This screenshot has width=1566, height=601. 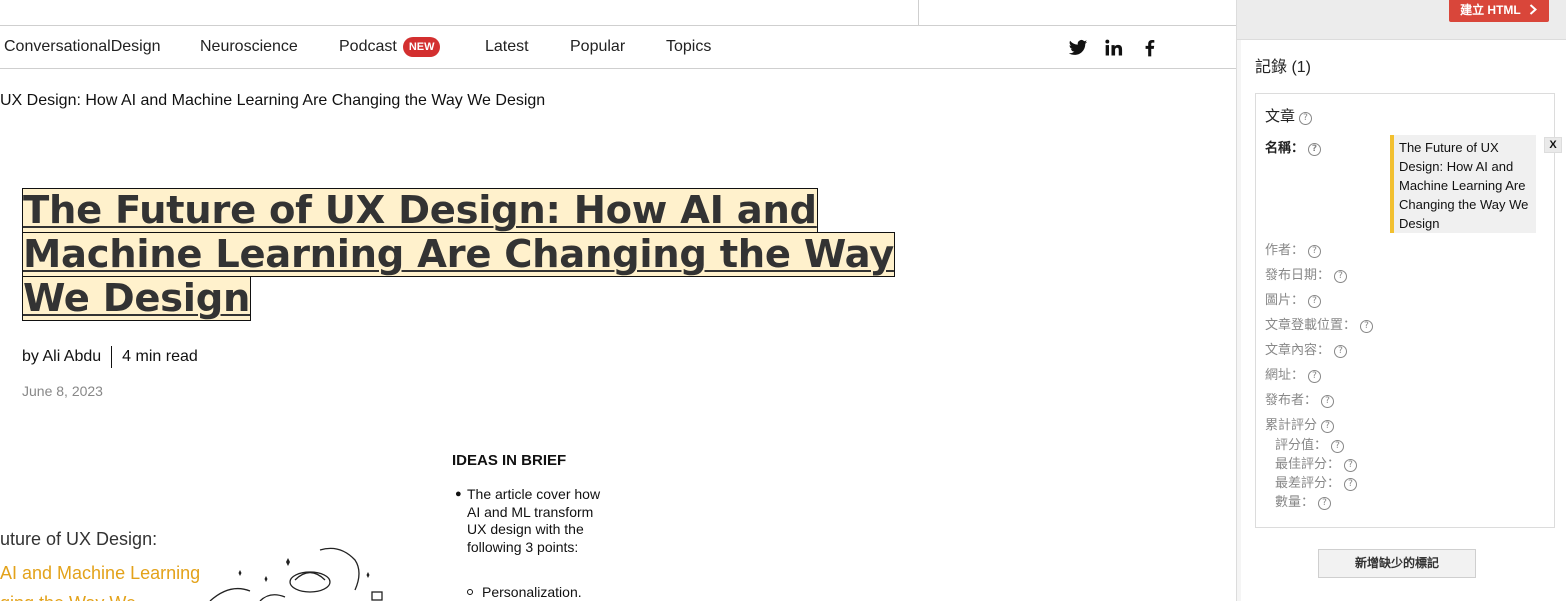 I want to click on nav-item-popular: Popular, so click(x=597, y=47).